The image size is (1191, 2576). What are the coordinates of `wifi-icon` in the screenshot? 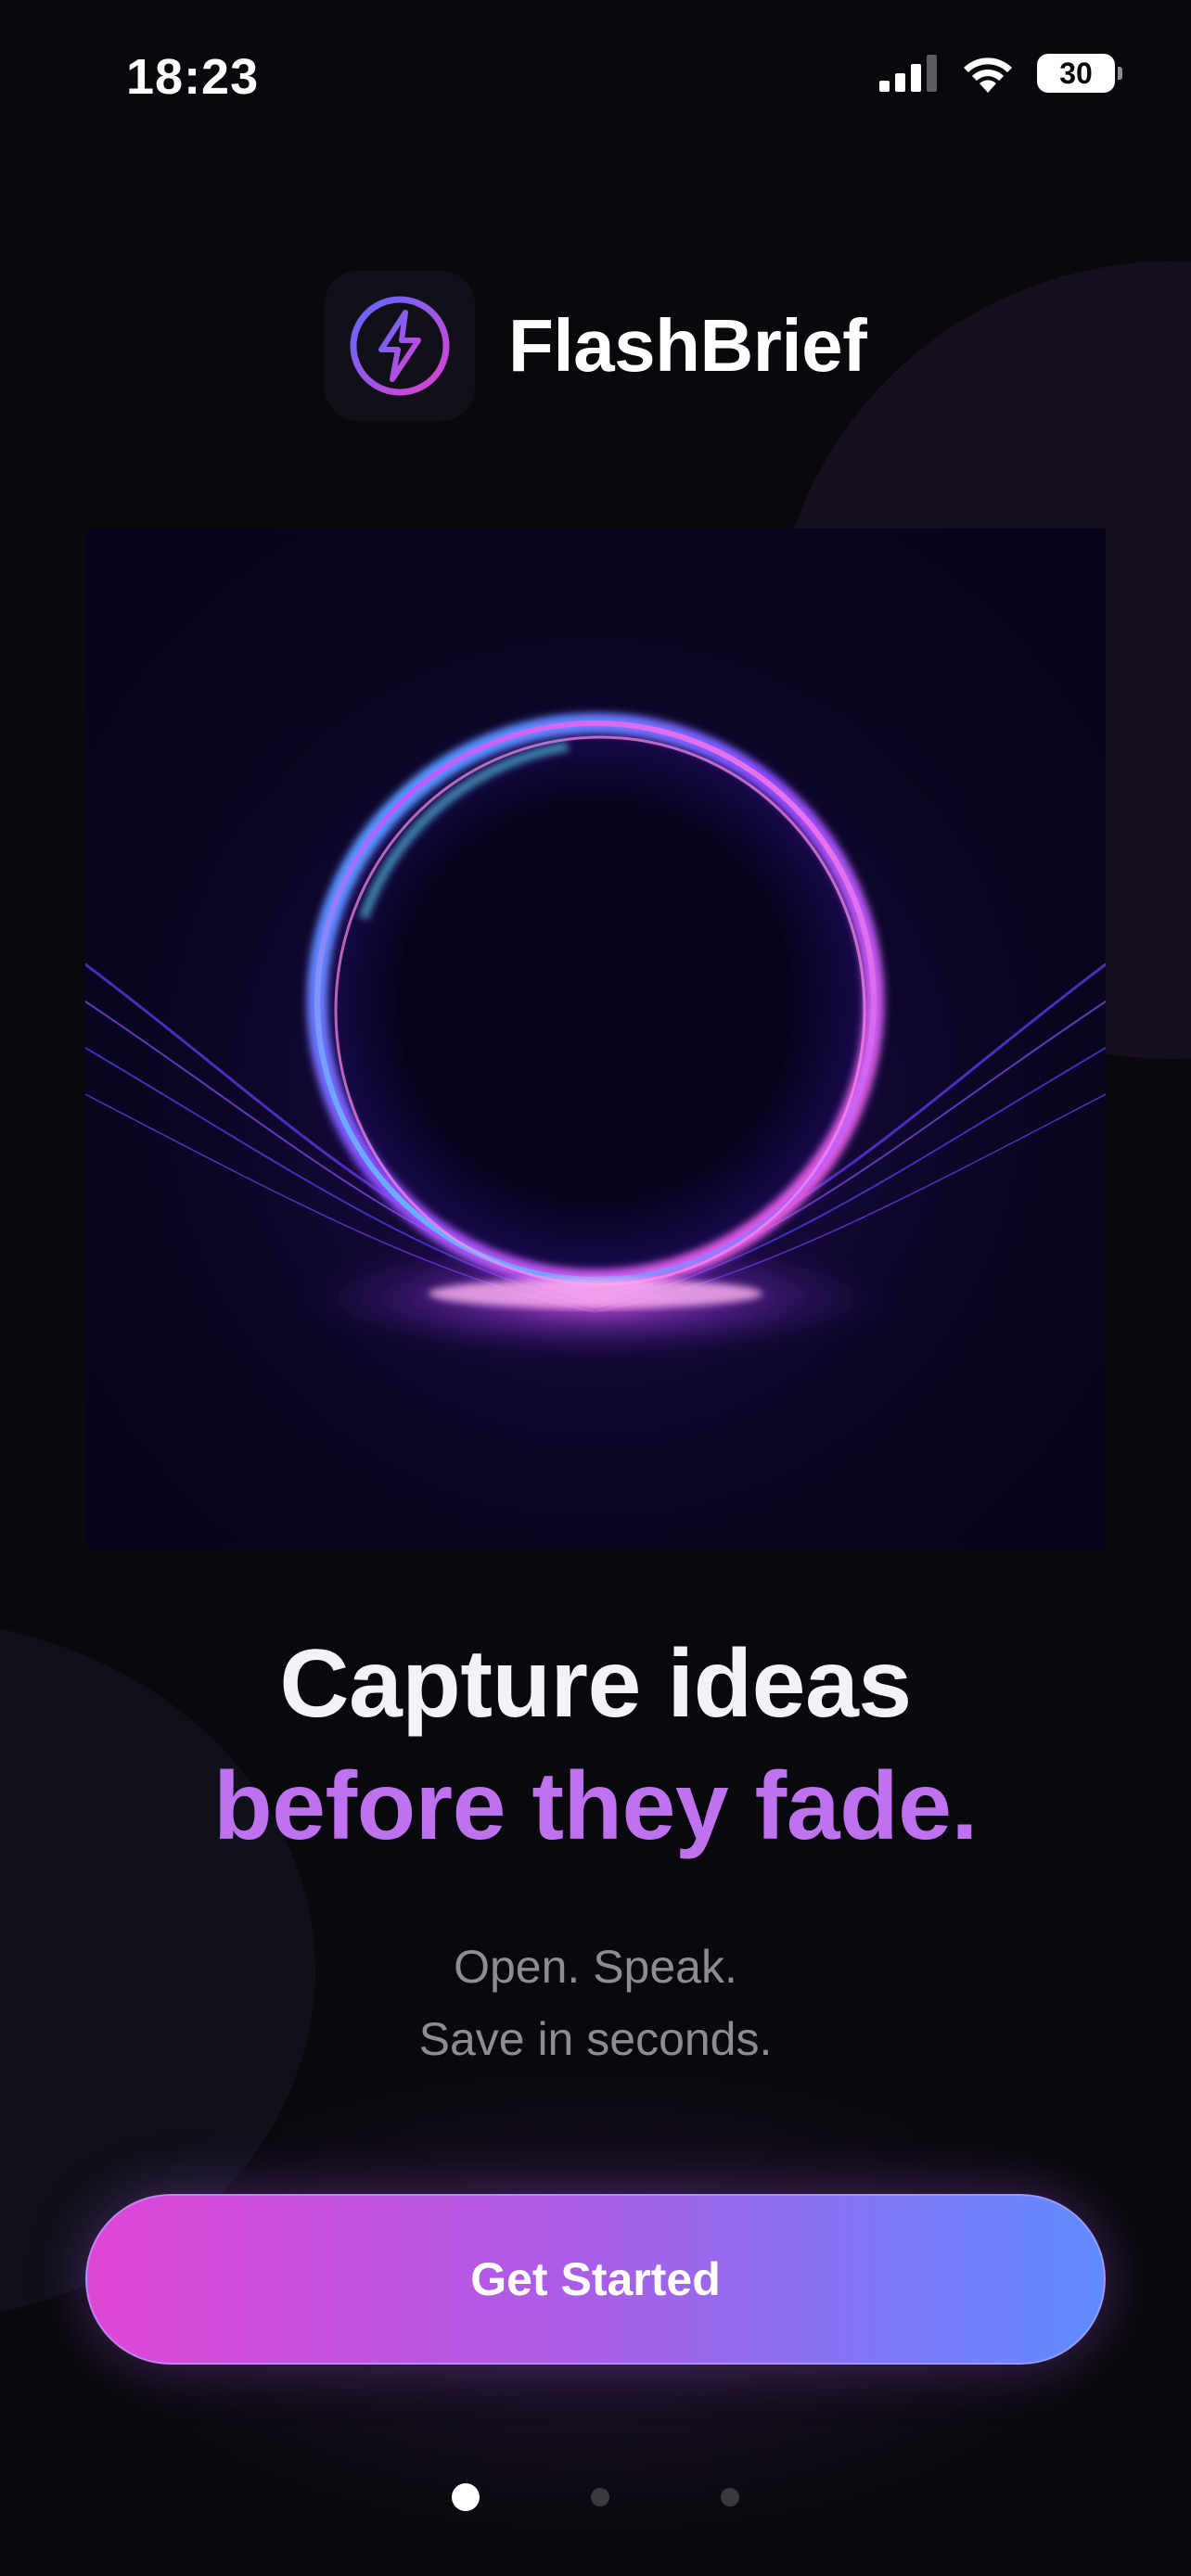 It's located at (988, 75).